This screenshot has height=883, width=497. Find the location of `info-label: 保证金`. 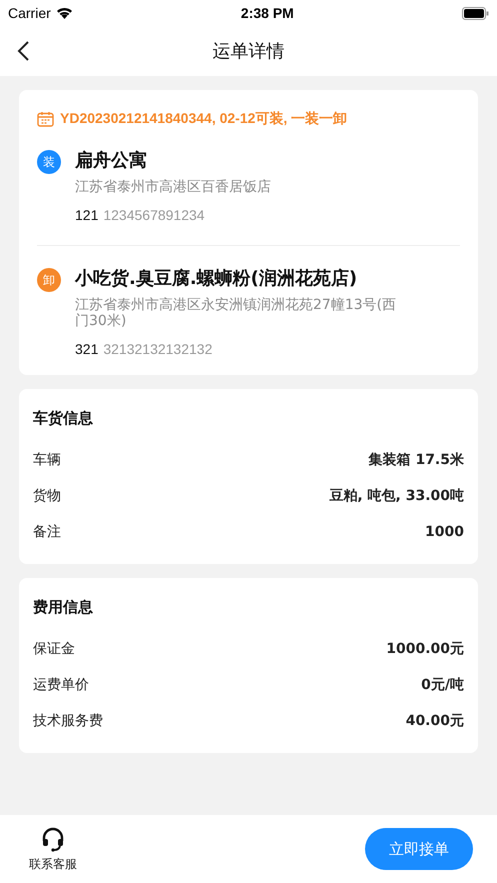

info-label: 保证金 is located at coordinates (54, 649).